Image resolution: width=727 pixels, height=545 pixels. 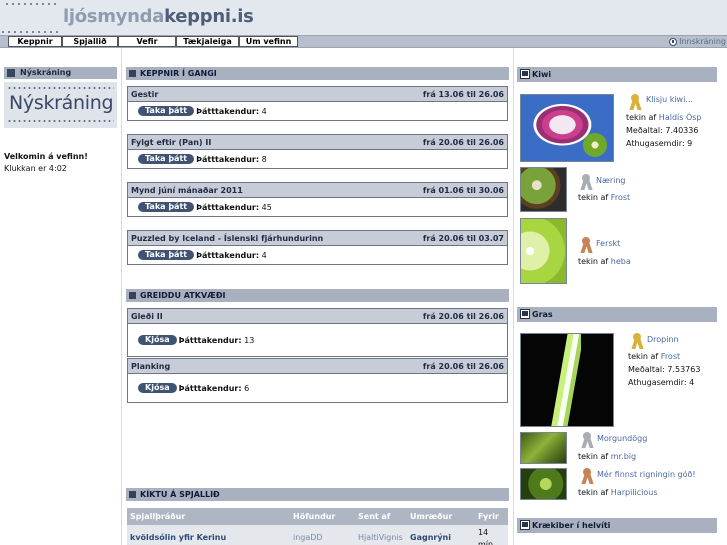 What do you see at coordinates (617, 314) in the screenshot?
I see `category-heading-gras: Gras` at bounding box center [617, 314].